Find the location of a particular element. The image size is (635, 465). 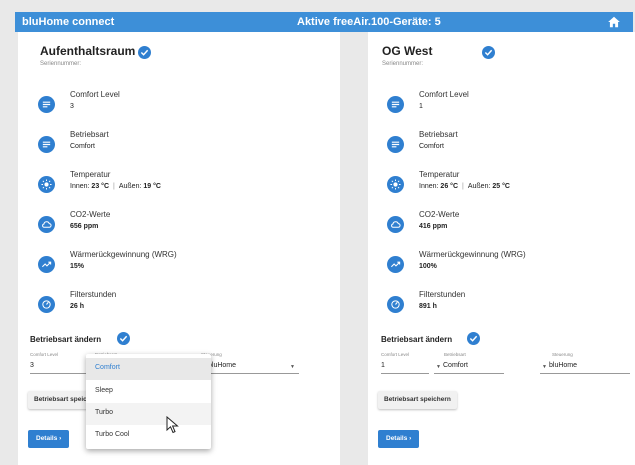

device-name: OG West is located at coordinates (407, 51).